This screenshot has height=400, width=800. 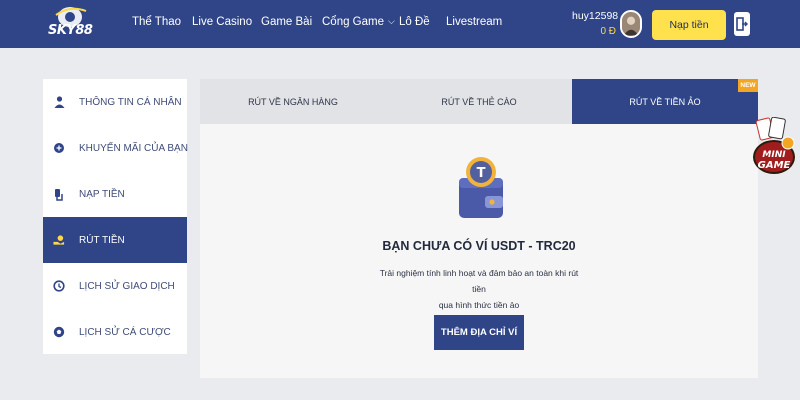 What do you see at coordinates (689, 25) in the screenshot?
I see `deposit-button: Nạp tiền` at bounding box center [689, 25].